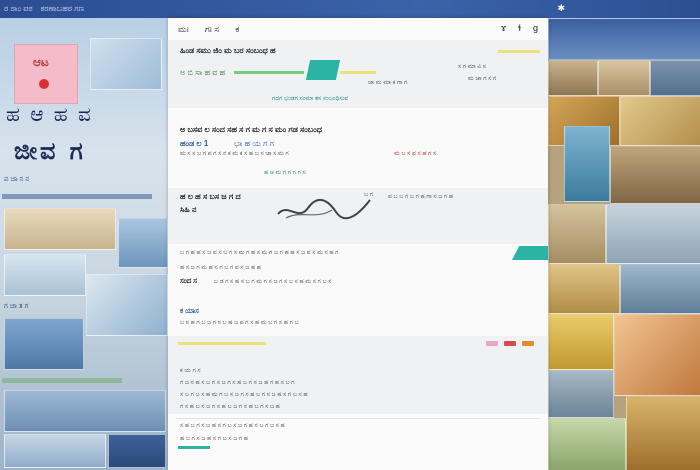  I want to click on teal-caption: ಹ ಆ ಮ ಗ ಗ ಗ ಗ ಸ, so click(285, 173).